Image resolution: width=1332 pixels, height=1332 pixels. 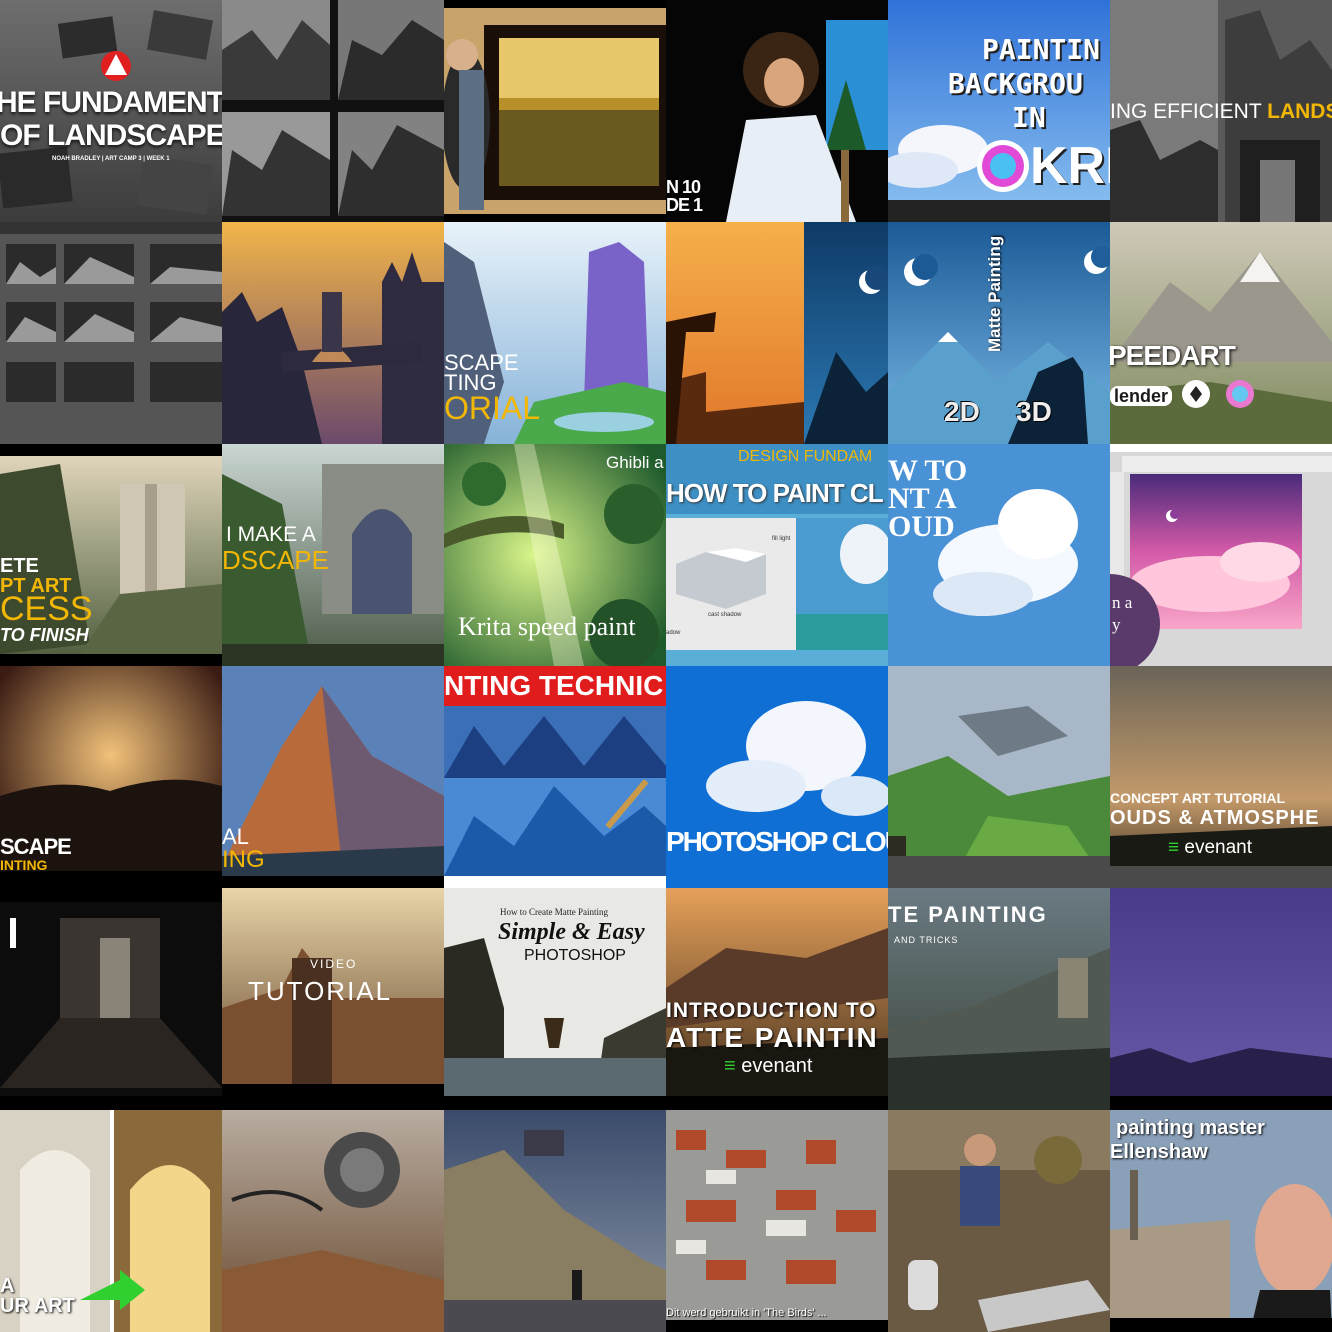 What do you see at coordinates (772, 1037) in the screenshot?
I see `title-line2: ATTE PAINTIN` at bounding box center [772, 1037].